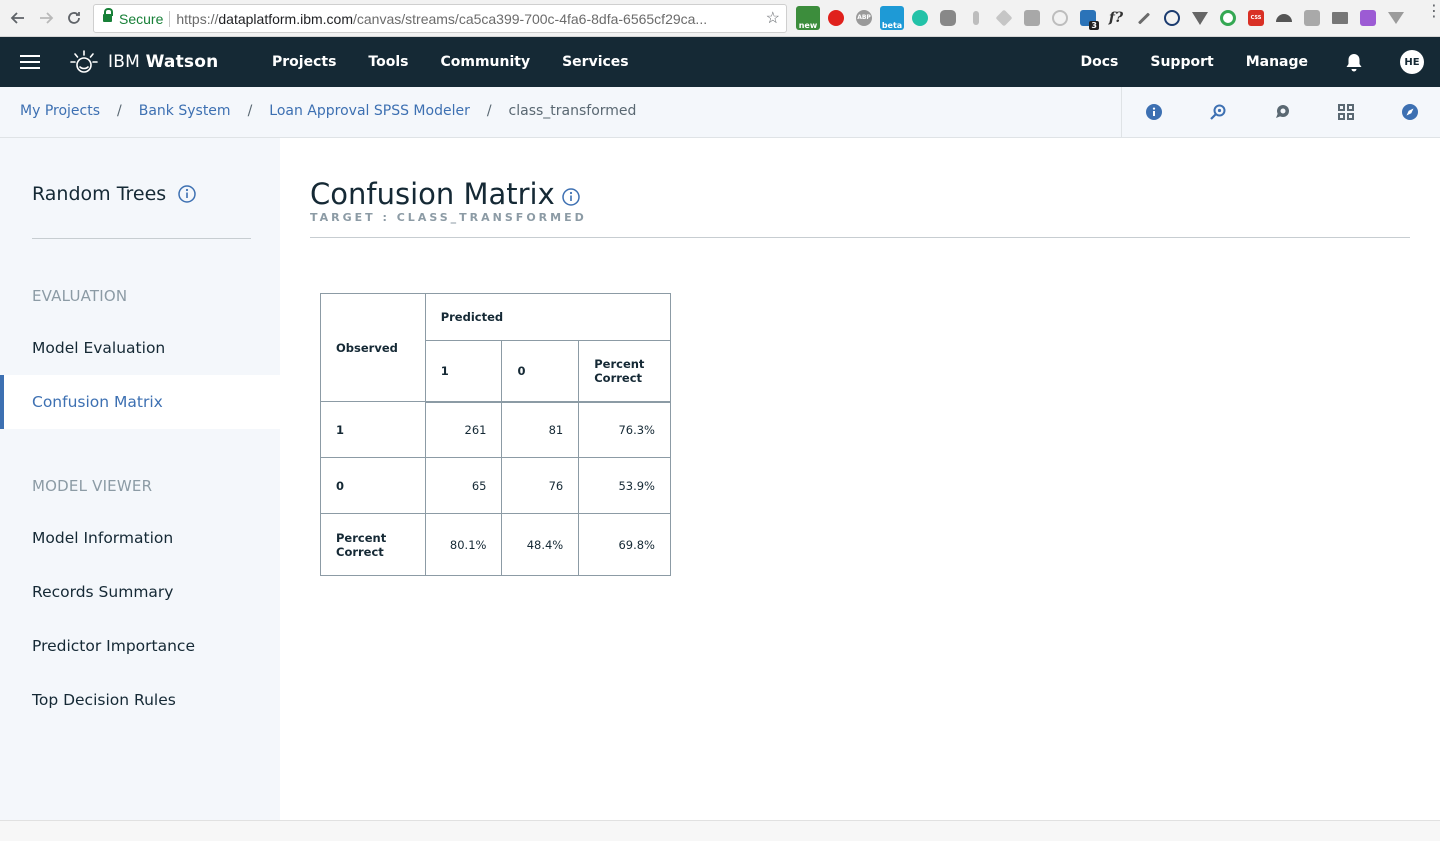 The height and width of the screenshot is (841, 1440). What do you see at coordinates (74, 18) in the screenshot?
I see `reload-icon` at bounding box center [74, 18].